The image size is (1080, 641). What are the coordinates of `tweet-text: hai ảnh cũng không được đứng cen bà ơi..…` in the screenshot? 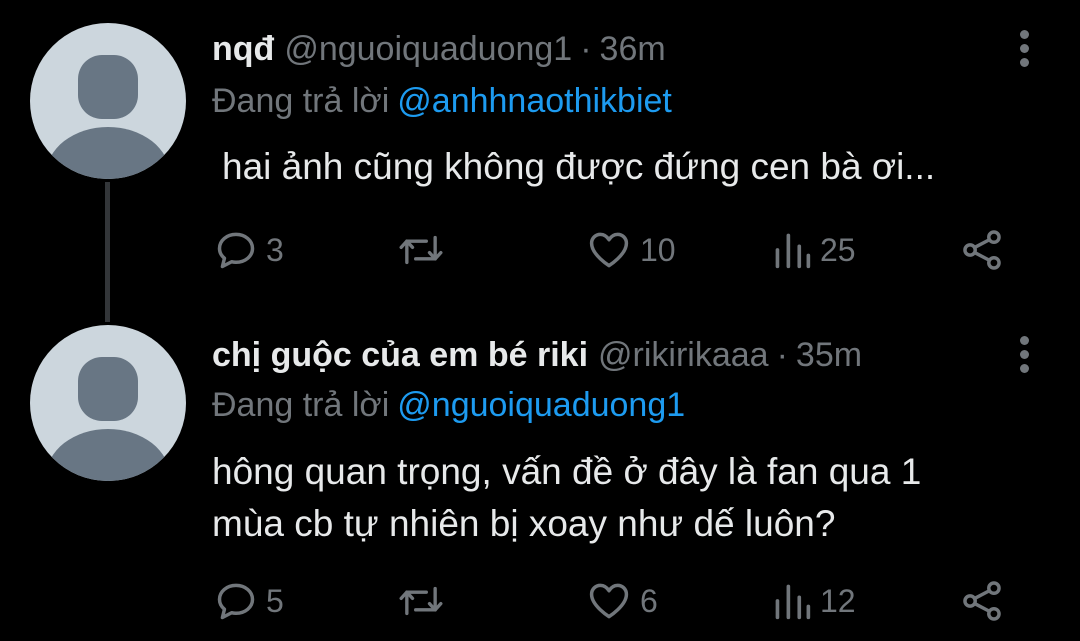 It's located at (579, 166).